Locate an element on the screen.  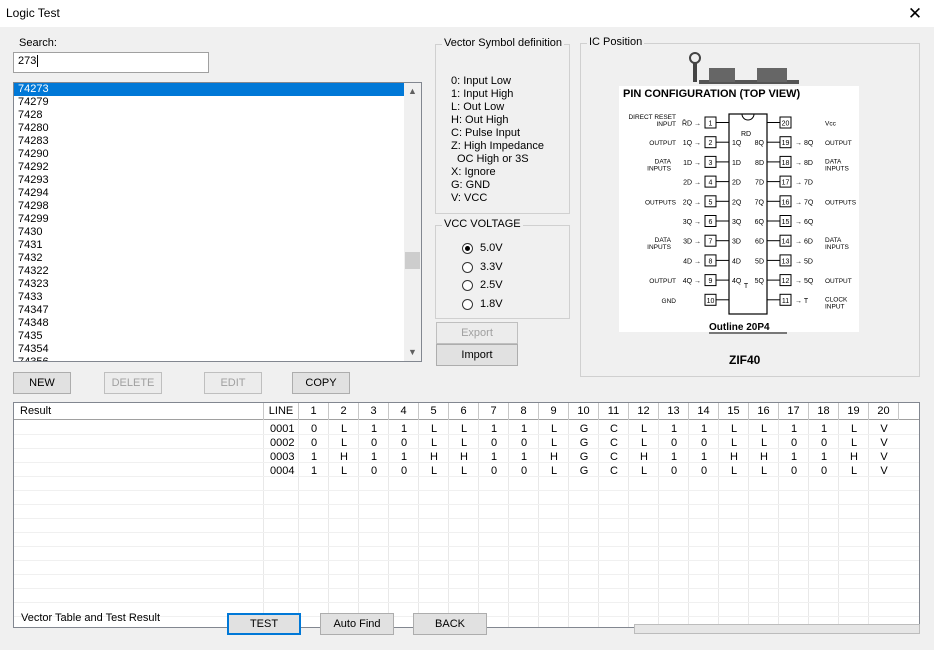
column-header: Result is located at coordinates (139, 411).